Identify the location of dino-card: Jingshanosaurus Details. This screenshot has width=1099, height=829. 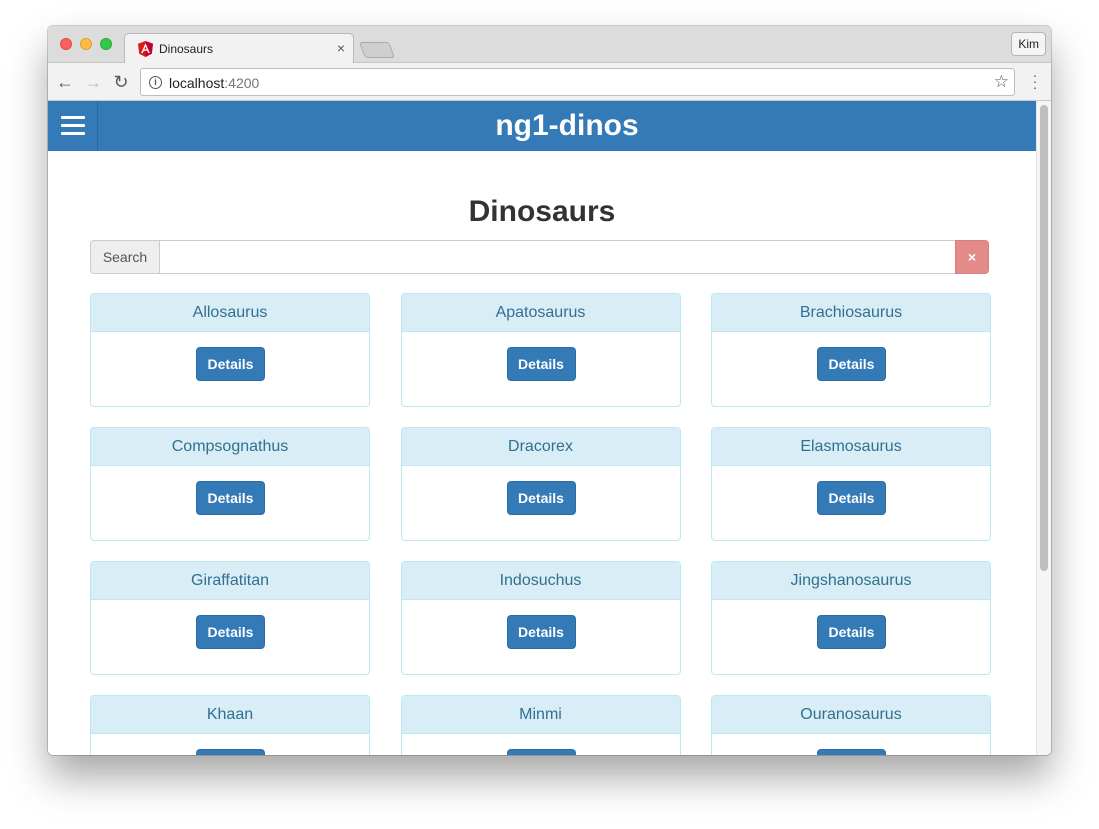
(851, 618).